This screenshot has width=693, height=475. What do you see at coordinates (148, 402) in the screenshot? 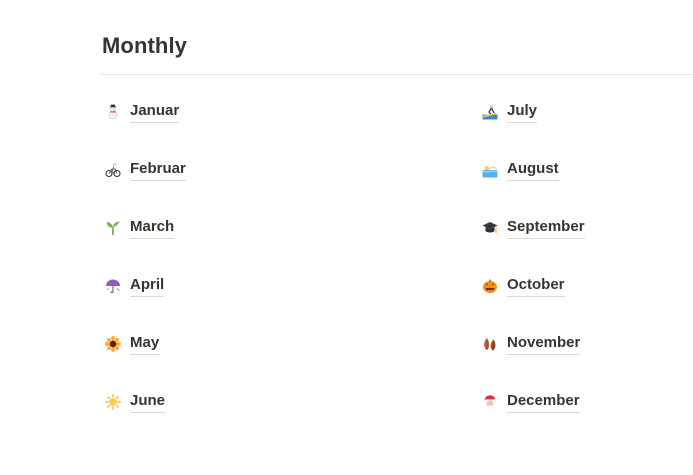
I see `month-label: June` at bounding box center [148, 402].